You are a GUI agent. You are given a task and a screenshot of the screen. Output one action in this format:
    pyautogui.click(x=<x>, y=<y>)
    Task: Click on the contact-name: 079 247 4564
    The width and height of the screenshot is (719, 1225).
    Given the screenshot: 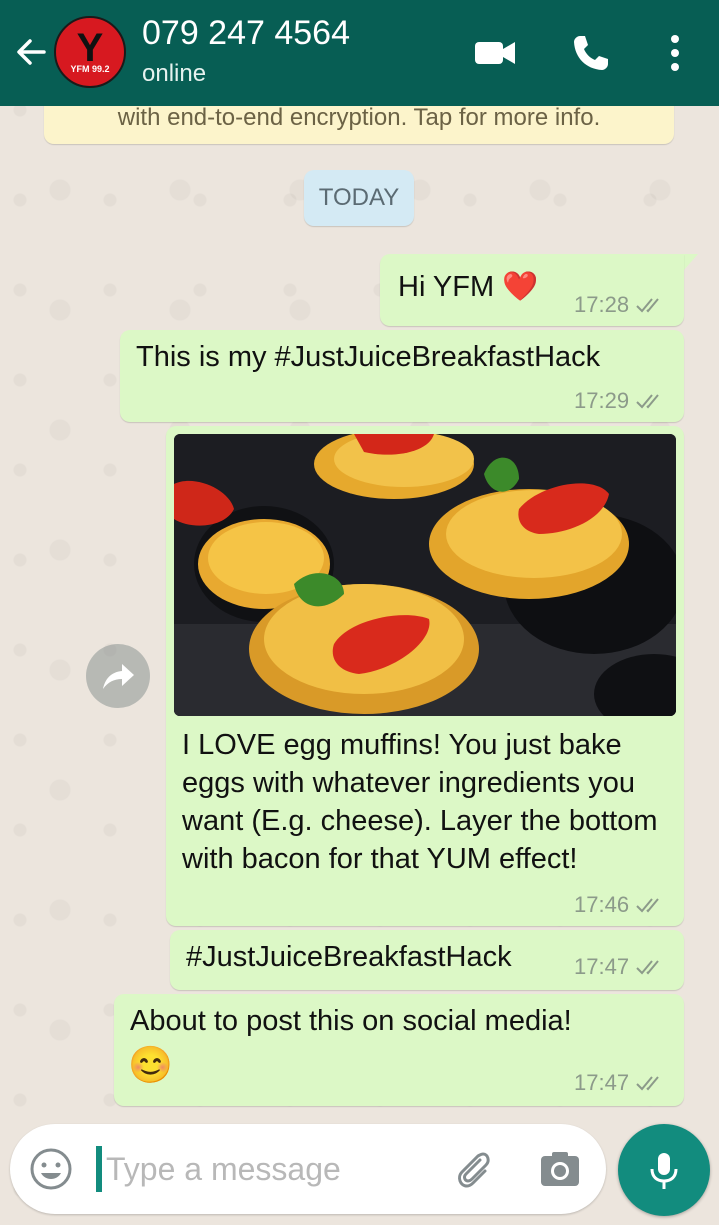 What is the action you would take?
    pyautogui.click(x=246, y=33)
    